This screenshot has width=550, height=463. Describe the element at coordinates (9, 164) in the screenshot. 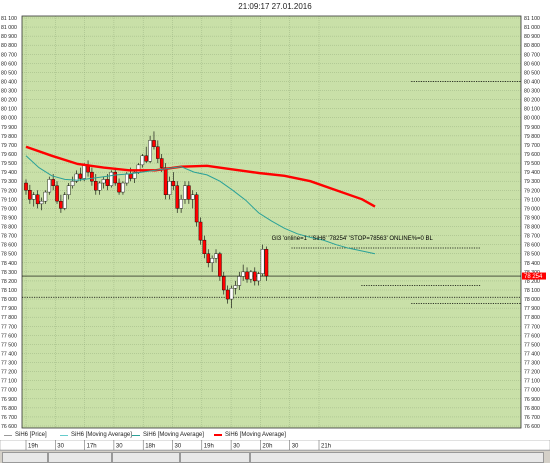

I see `y-tick-label-left: 79 500` at that location.